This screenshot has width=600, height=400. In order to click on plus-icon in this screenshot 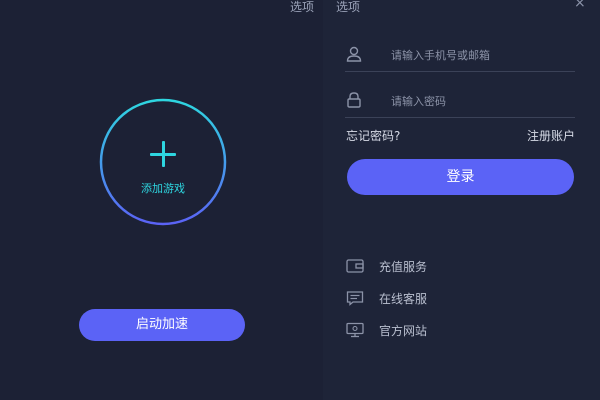, I will do `click(163, 154)`.